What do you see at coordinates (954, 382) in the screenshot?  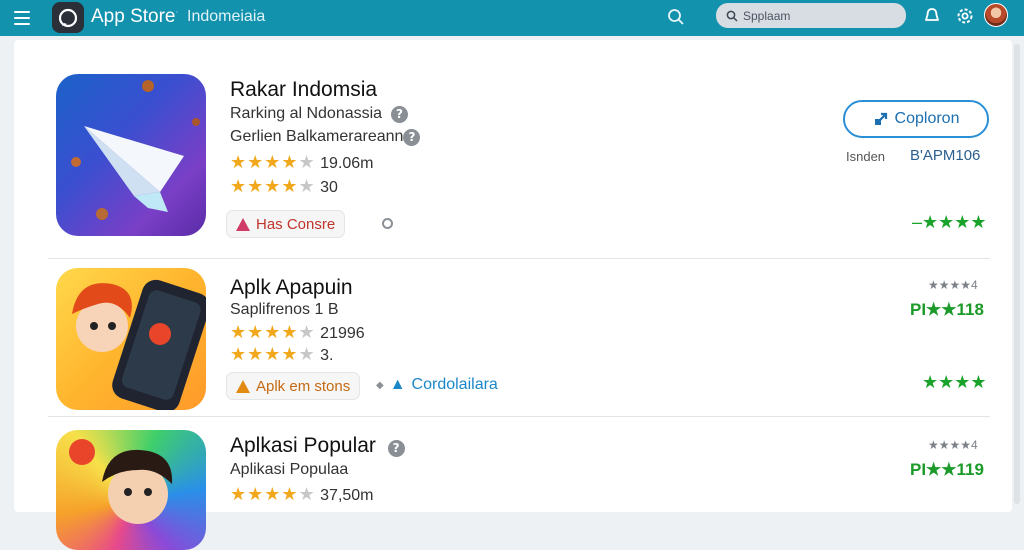 I see `green-rating: ★★★★` at bounding box center [954, 382].